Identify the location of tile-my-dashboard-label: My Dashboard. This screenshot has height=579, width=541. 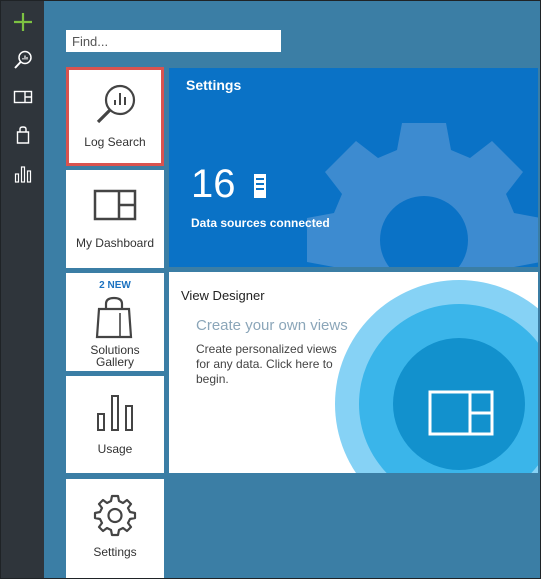
(115, 243).